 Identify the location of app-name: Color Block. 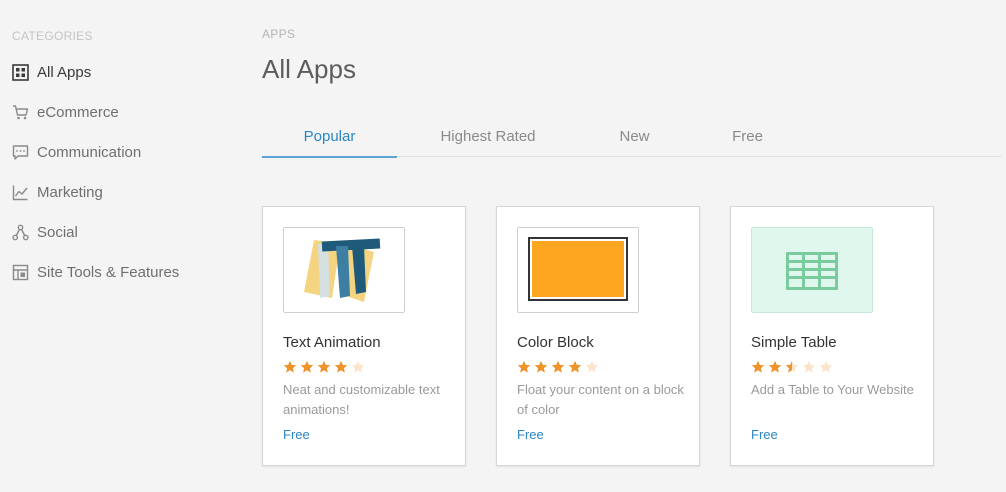
(555, 342).